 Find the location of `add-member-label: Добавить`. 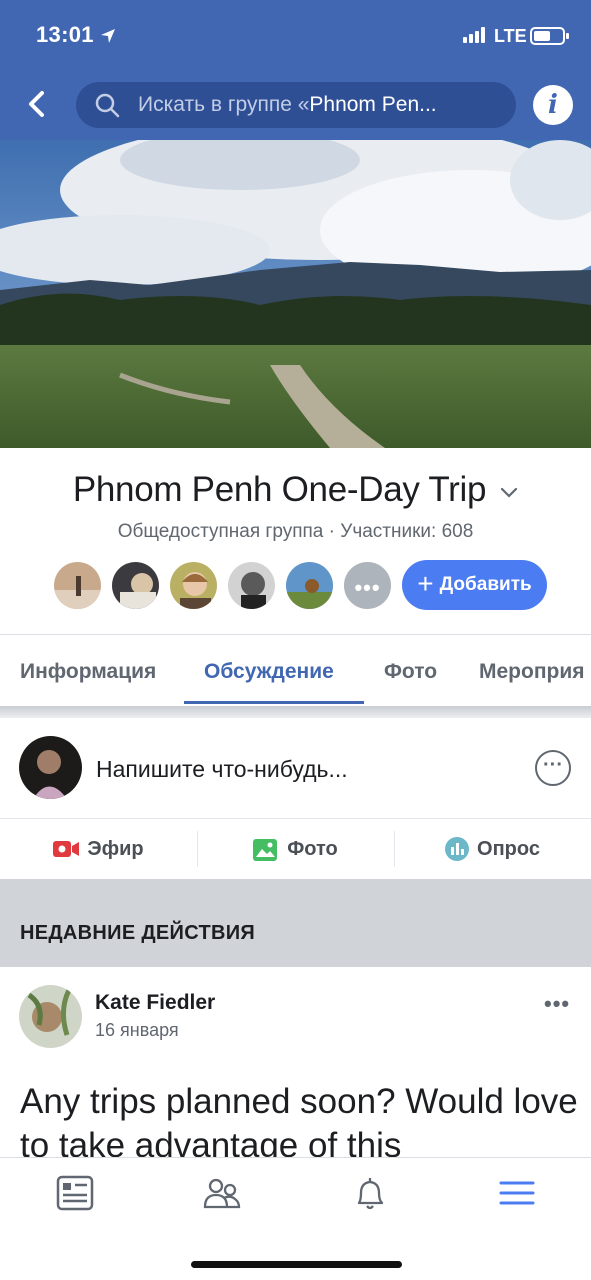

add-member-label: Добавить is located at coordinates (485, 584).